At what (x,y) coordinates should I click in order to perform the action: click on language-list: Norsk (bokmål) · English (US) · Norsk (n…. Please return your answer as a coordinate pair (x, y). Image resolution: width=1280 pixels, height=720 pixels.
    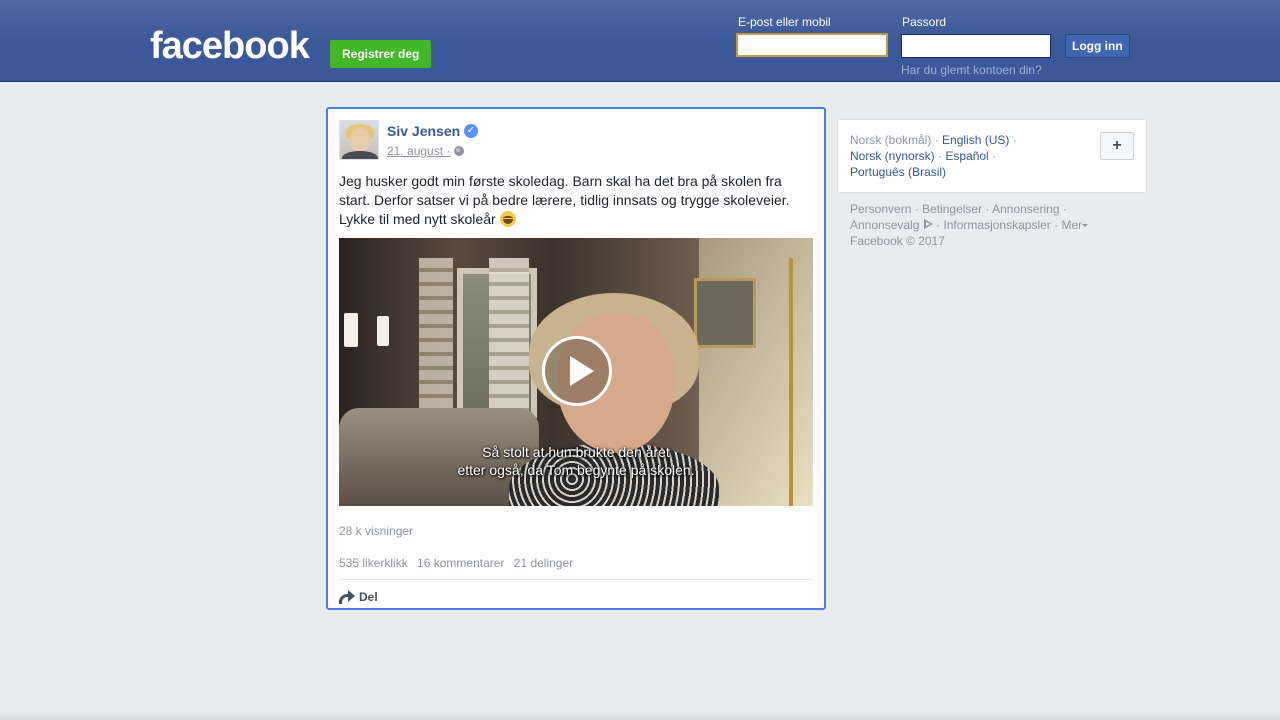
    Looking at the image, I should click on (933, 156).